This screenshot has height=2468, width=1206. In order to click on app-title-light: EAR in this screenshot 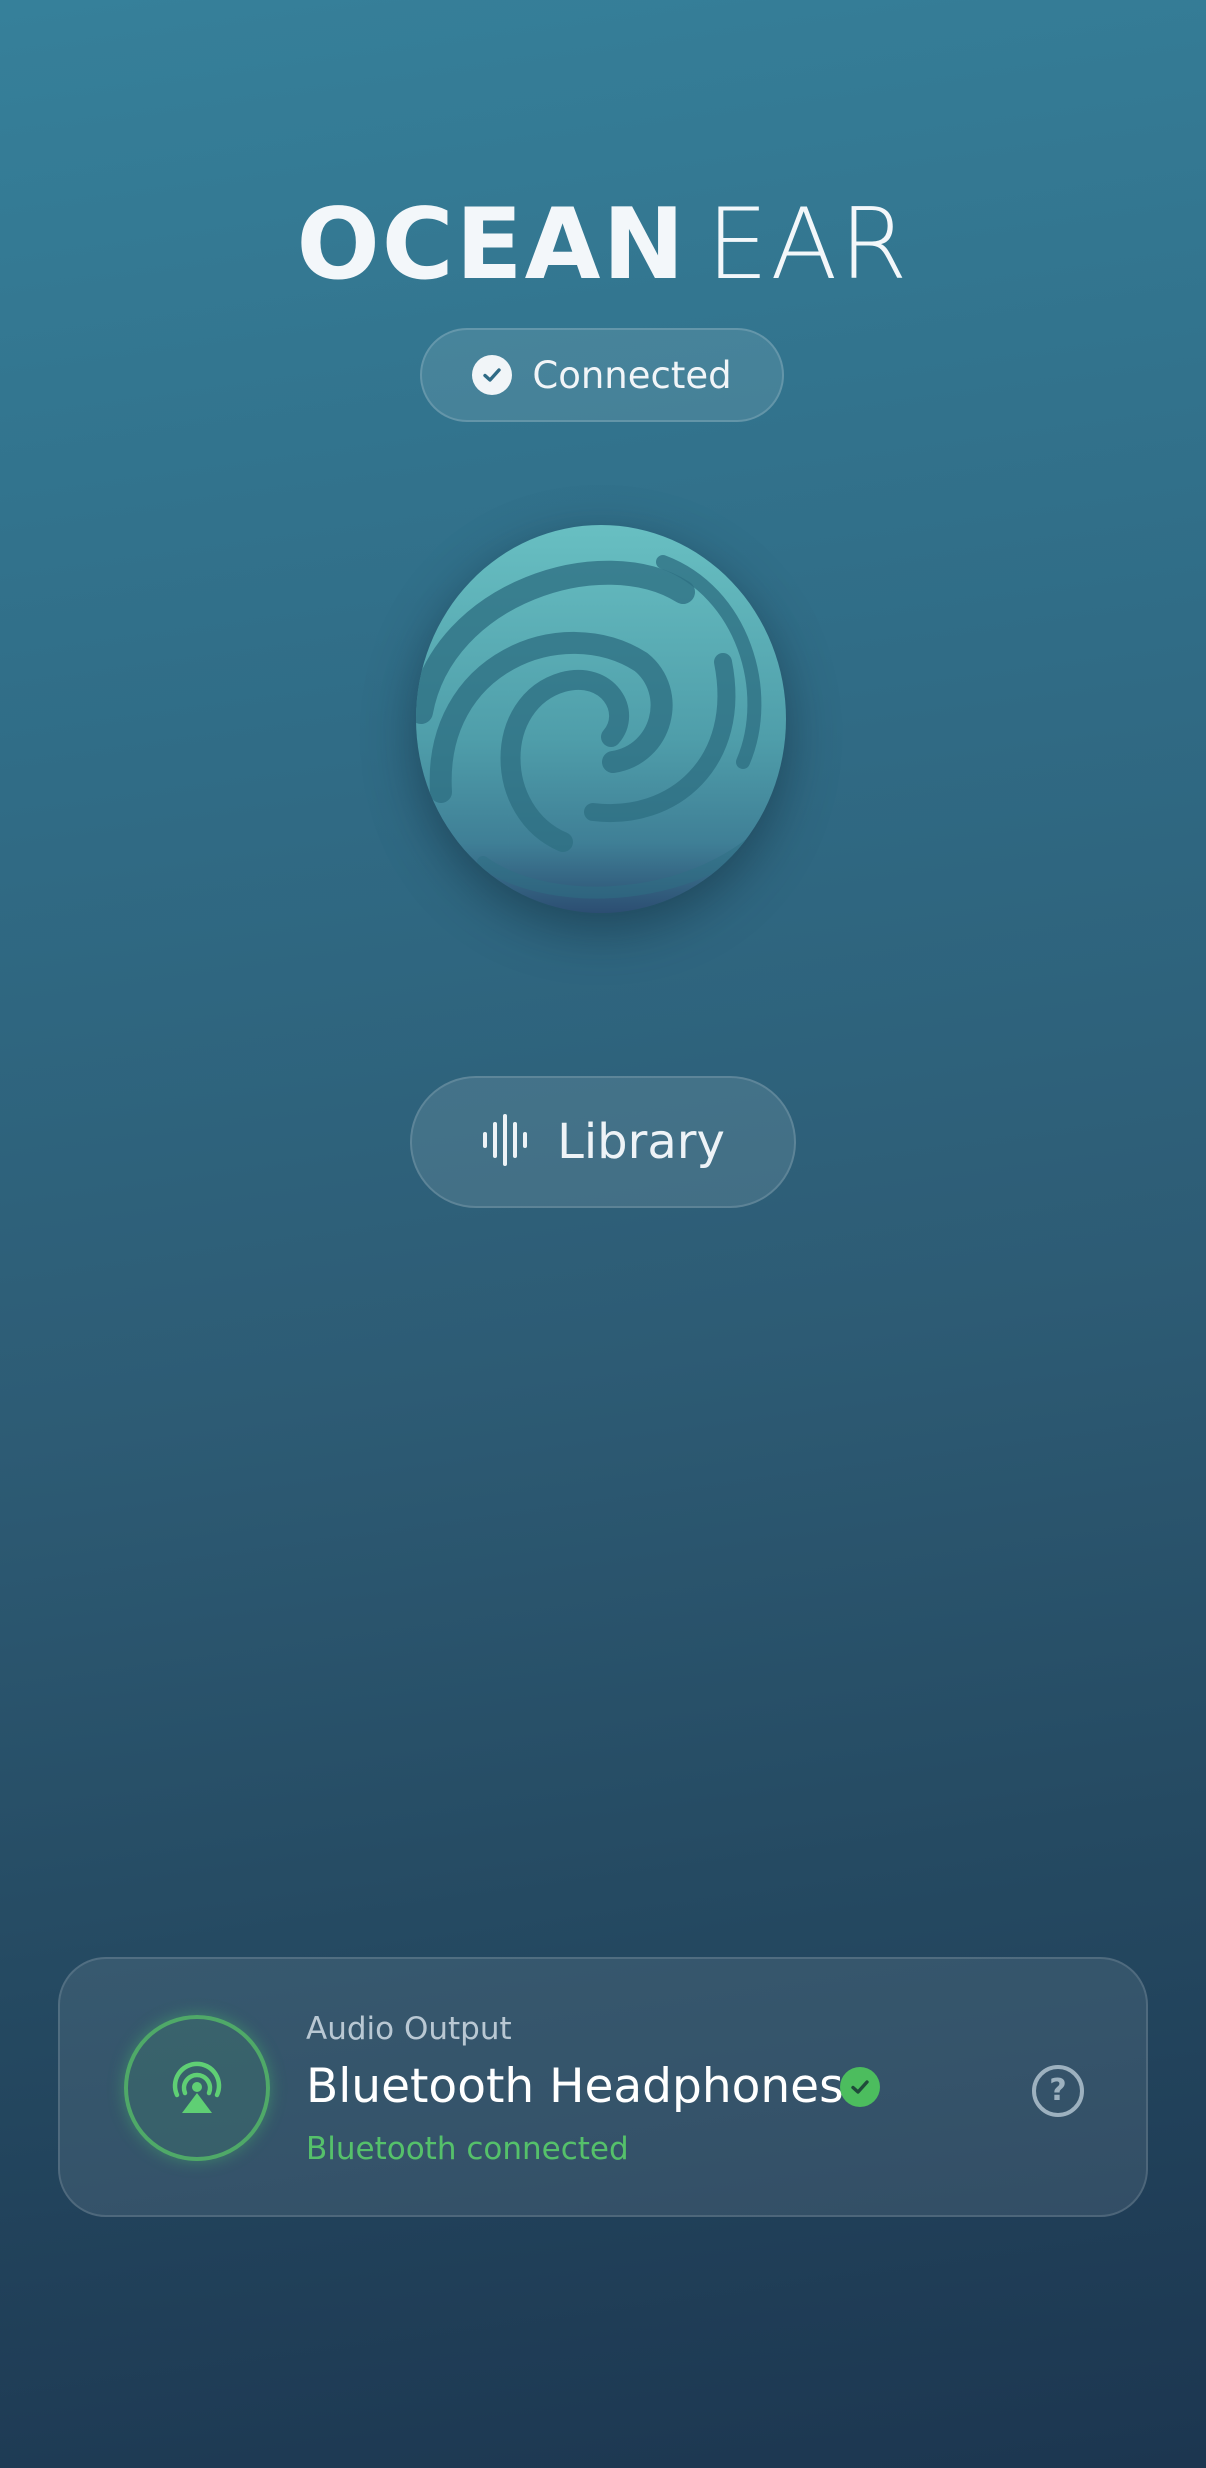, I will do `click(808, 245)`.